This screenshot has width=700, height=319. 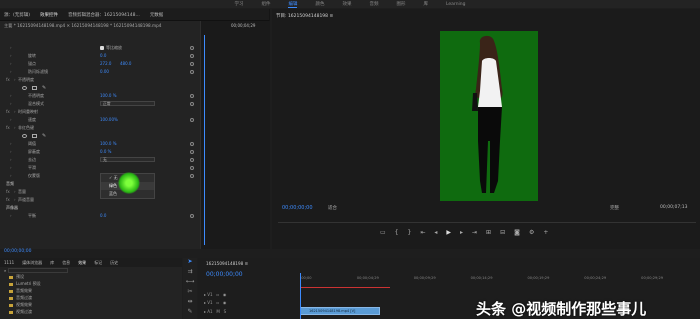 I want to click on effect-param-value: 100.00%, so click(x=109, y=119).